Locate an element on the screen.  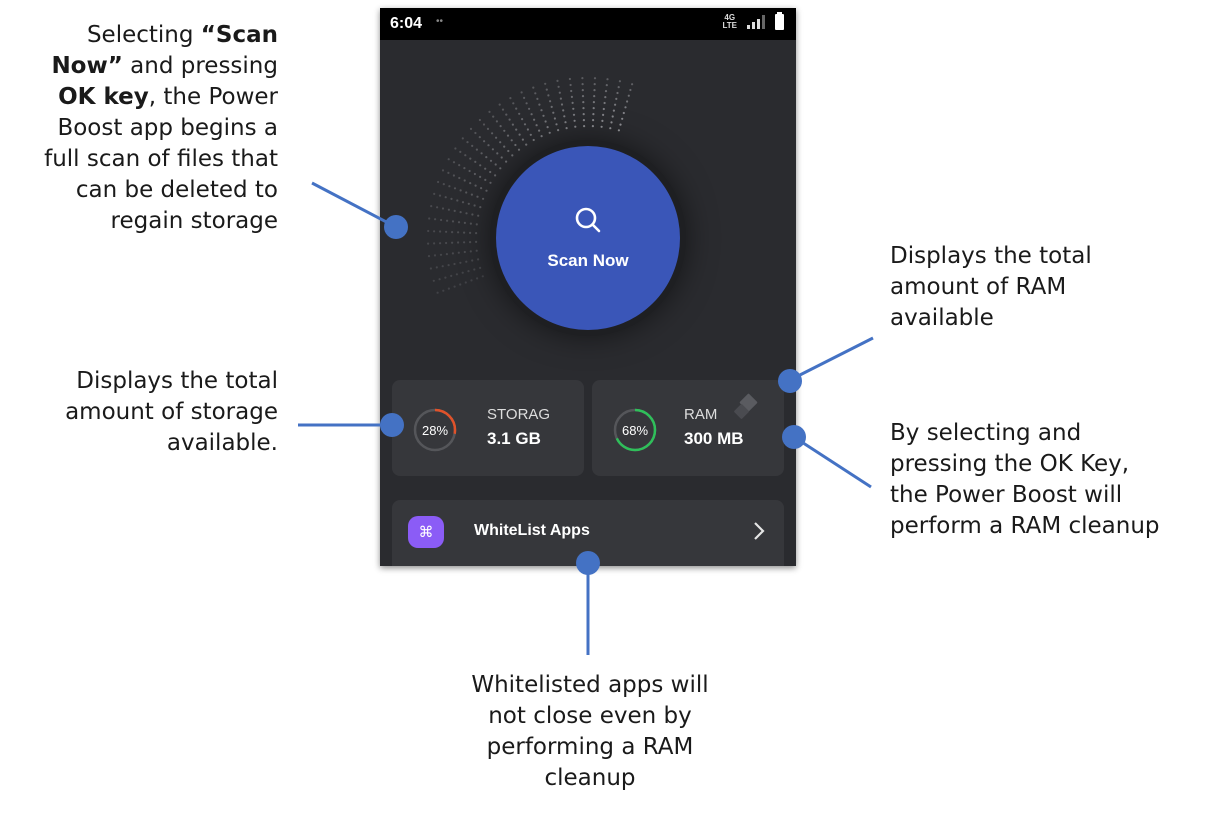
scan-now-label: Scan Now is located at coordinates (588, 260).